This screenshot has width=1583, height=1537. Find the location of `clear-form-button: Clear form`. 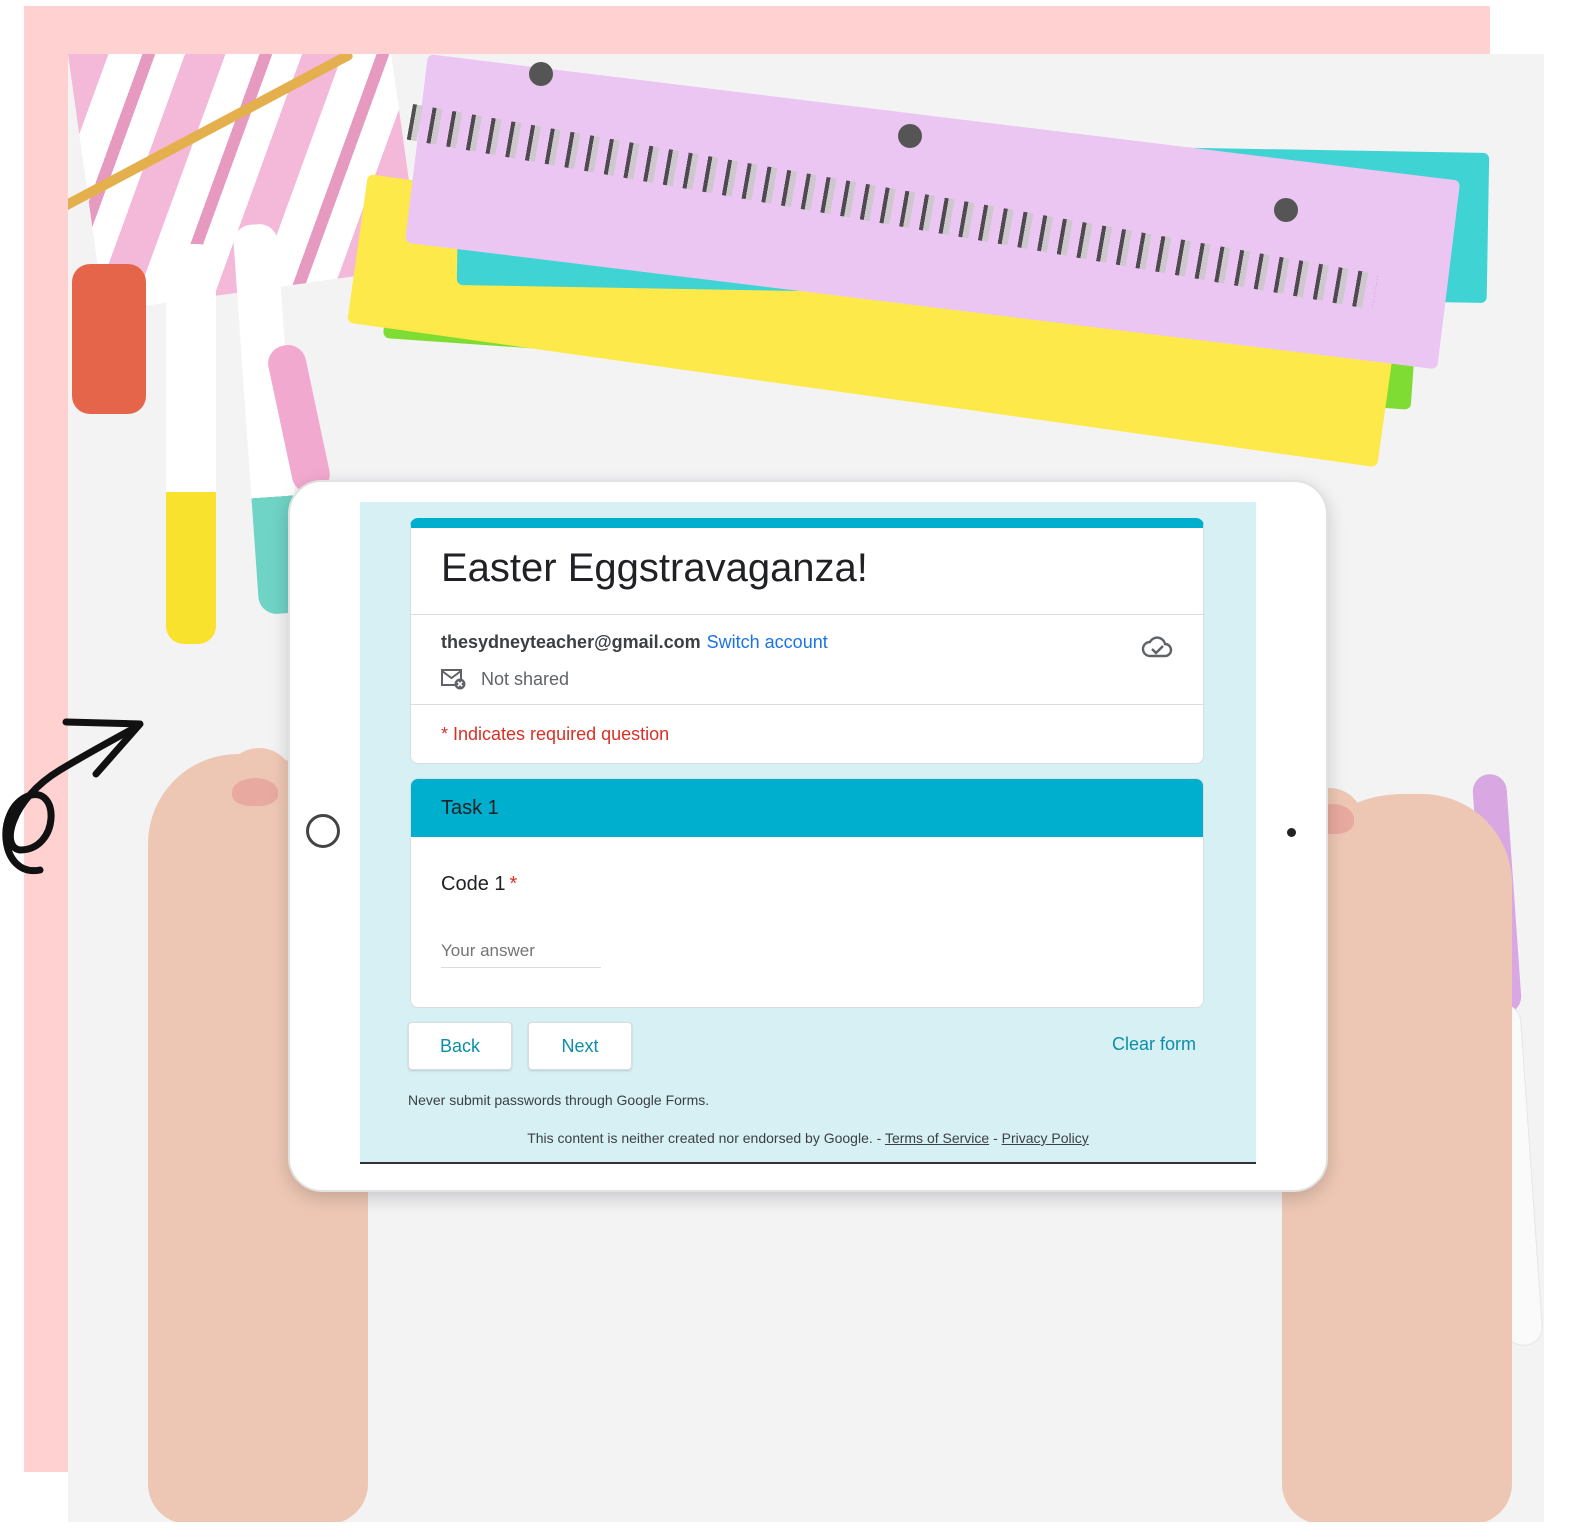

clear-form-button: Clear form is located at coordinates (1154, 1044).